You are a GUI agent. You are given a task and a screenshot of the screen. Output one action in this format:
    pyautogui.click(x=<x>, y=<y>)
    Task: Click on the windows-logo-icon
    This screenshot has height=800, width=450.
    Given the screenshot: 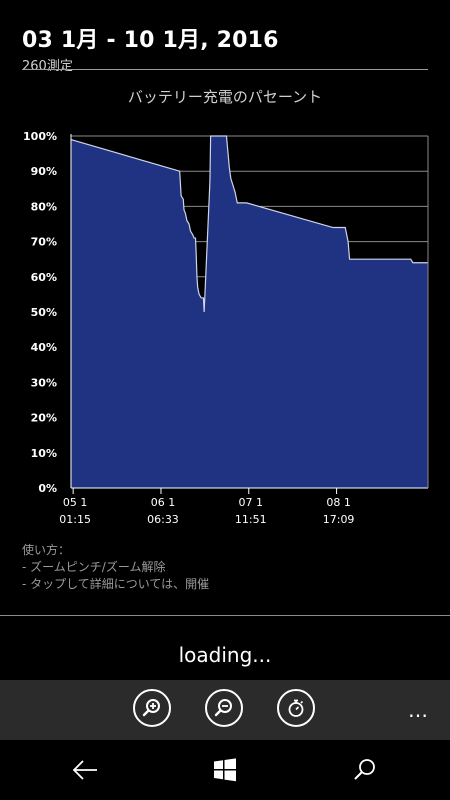 What is the action you would take?
    pyautogui.click(x=225, y=770)
    